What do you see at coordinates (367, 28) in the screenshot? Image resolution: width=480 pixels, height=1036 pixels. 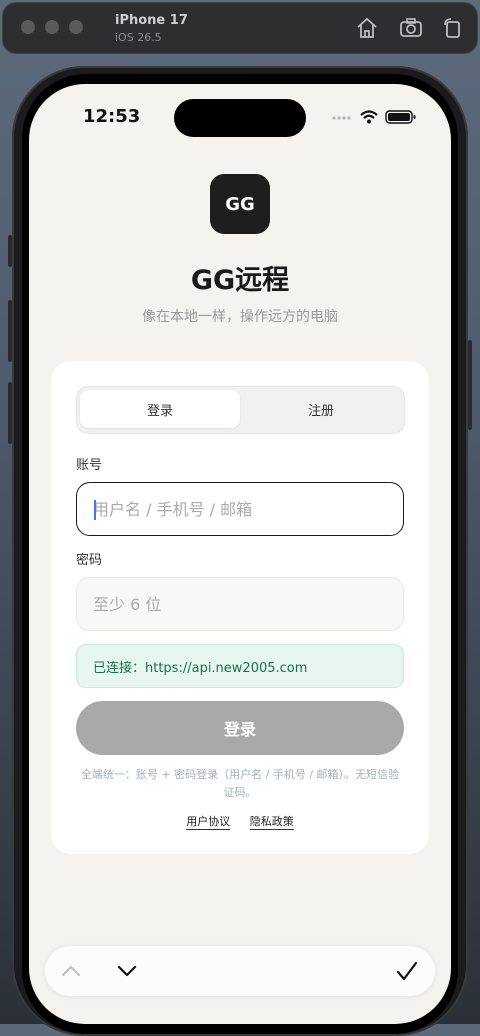 I see `home-icon` at bounding box center [367, 28].